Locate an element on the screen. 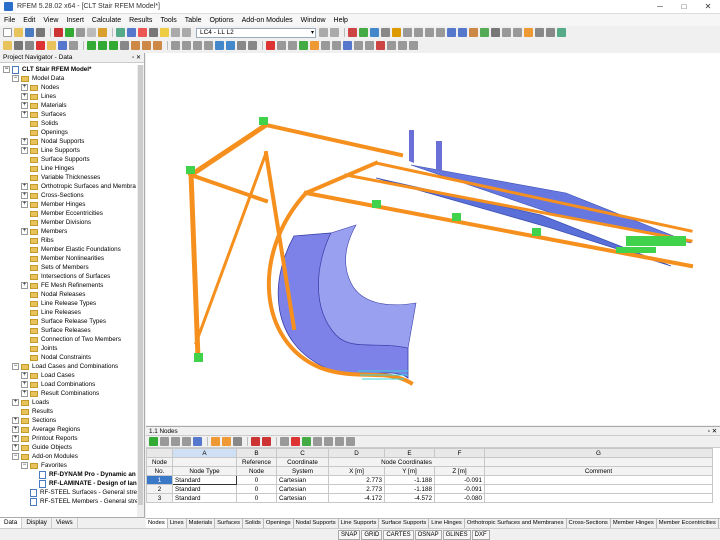 The height and width of the screenshot is (540, 720). tree-node: + Member Hinges is located at coordinates (69, 204).